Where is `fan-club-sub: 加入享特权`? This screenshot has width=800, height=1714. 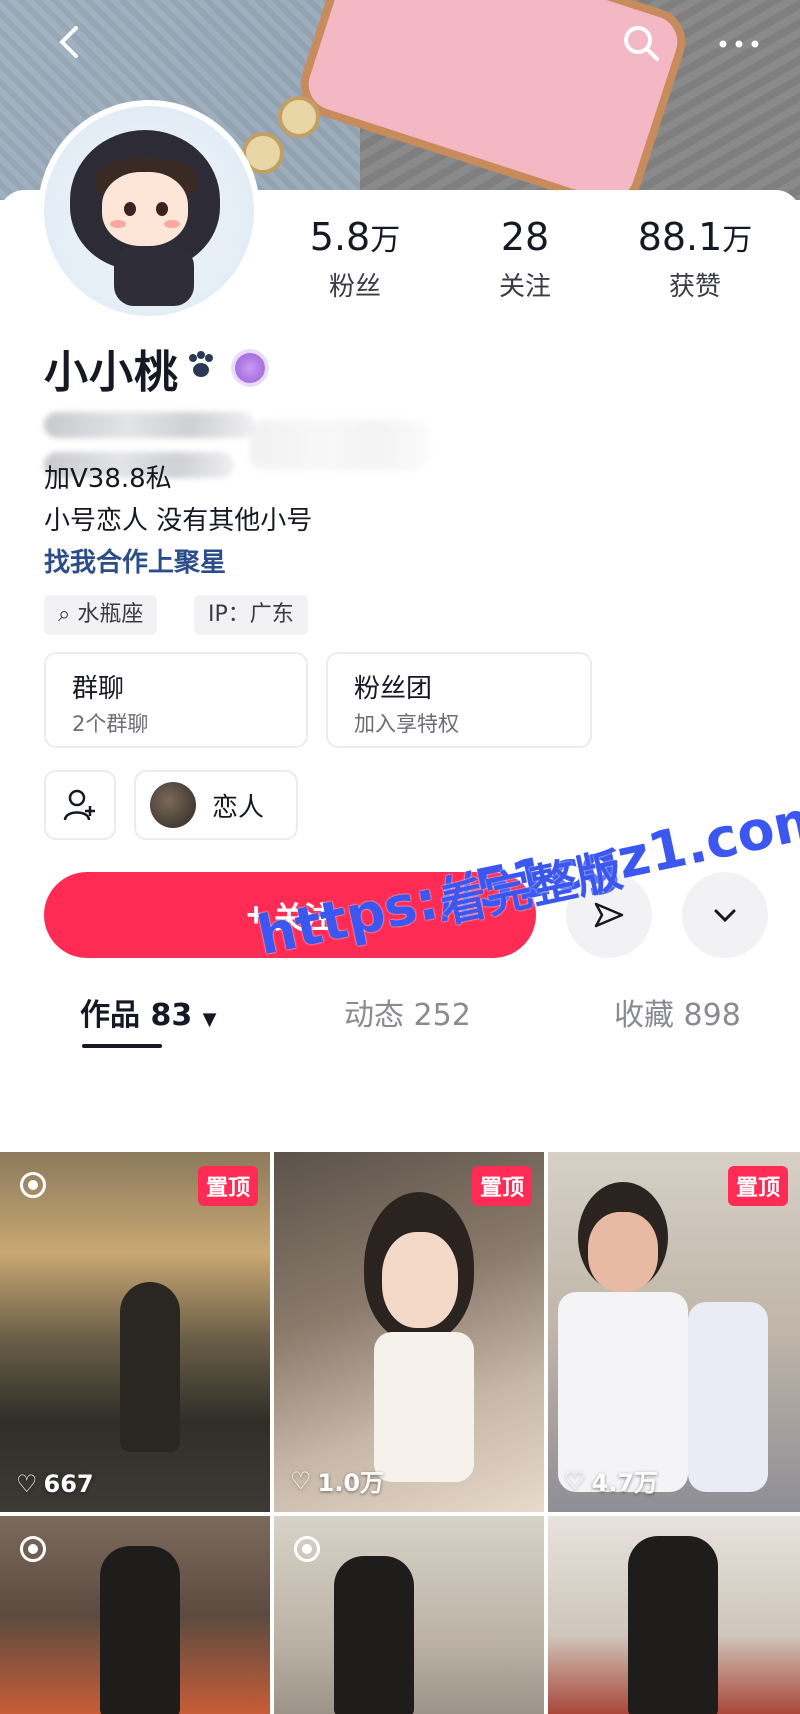
fan-club-sub: 加入享特权 is located at coordinates (406, 724).